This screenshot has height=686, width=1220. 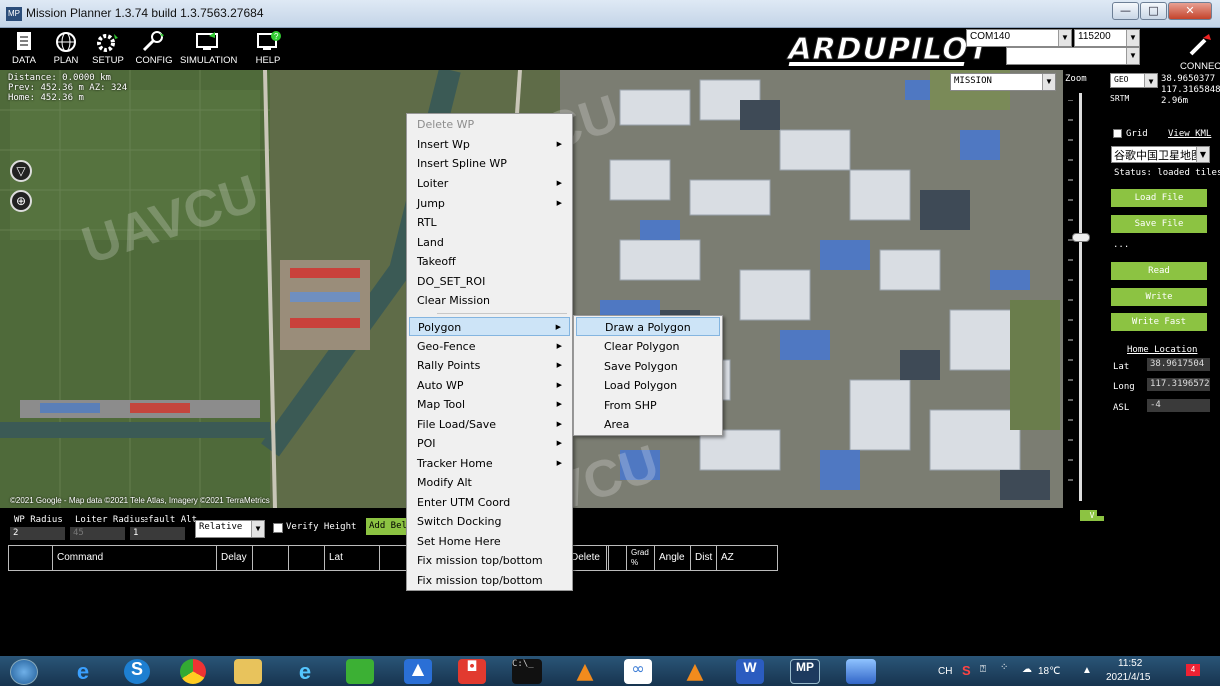 I want to click on submenu-item-area: Area, so click(x=648, y=424).